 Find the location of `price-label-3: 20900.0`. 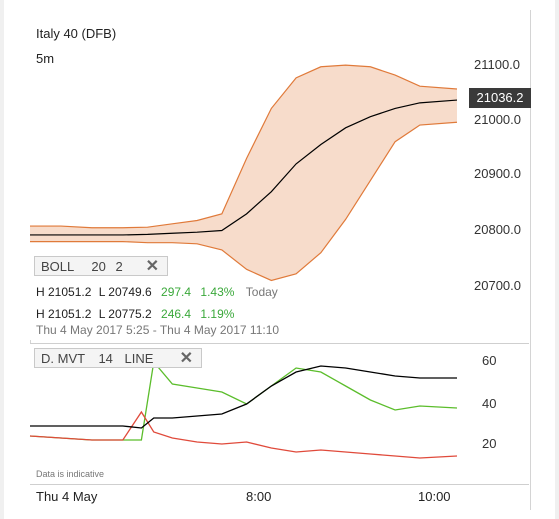

price-label-3: 20900.0 is located at coordinates (497, 173).